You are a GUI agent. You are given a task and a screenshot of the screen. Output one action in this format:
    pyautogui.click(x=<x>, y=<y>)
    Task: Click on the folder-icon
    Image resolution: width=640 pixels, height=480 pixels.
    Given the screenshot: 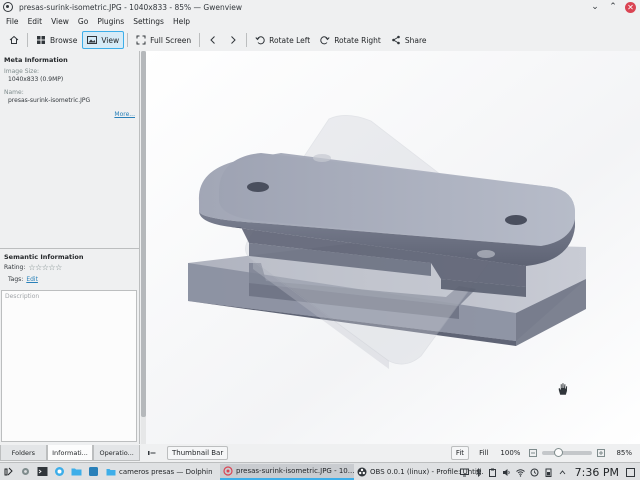 What is the action you would take?
    pyautogui.click(x=110, y=471)
    